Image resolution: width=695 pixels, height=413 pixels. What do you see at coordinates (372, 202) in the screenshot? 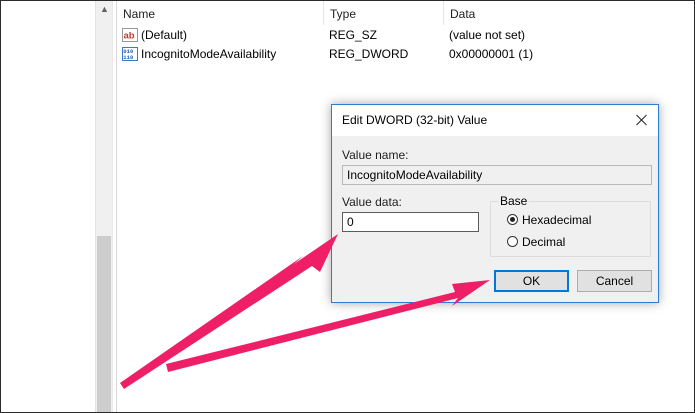
I see `value-data-label: Value data:` at bounding box center [372, 202].